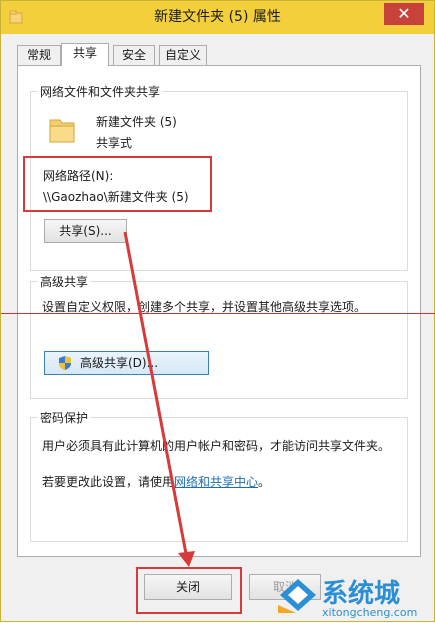  I want to click on watermark: 系统城 xitongcheng.com, so click(354, 596).